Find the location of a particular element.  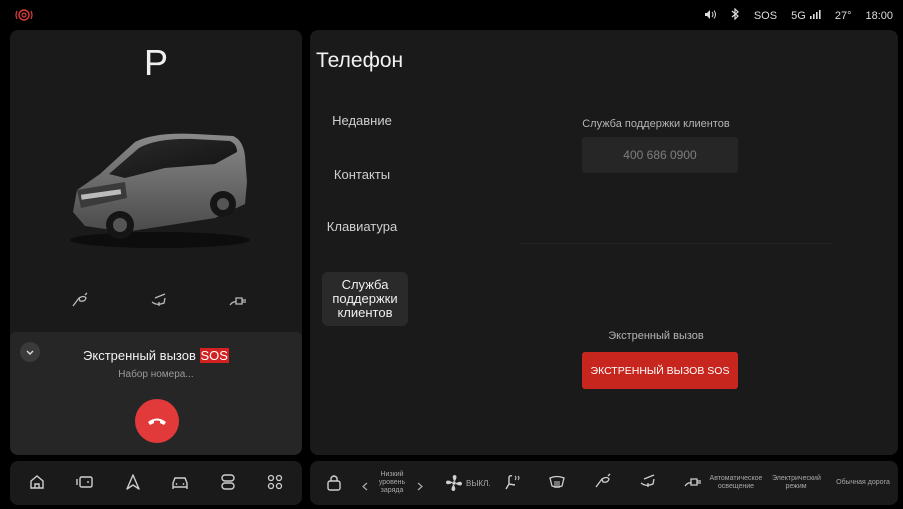

network-status: 5G is located at coordinates (806, 15).